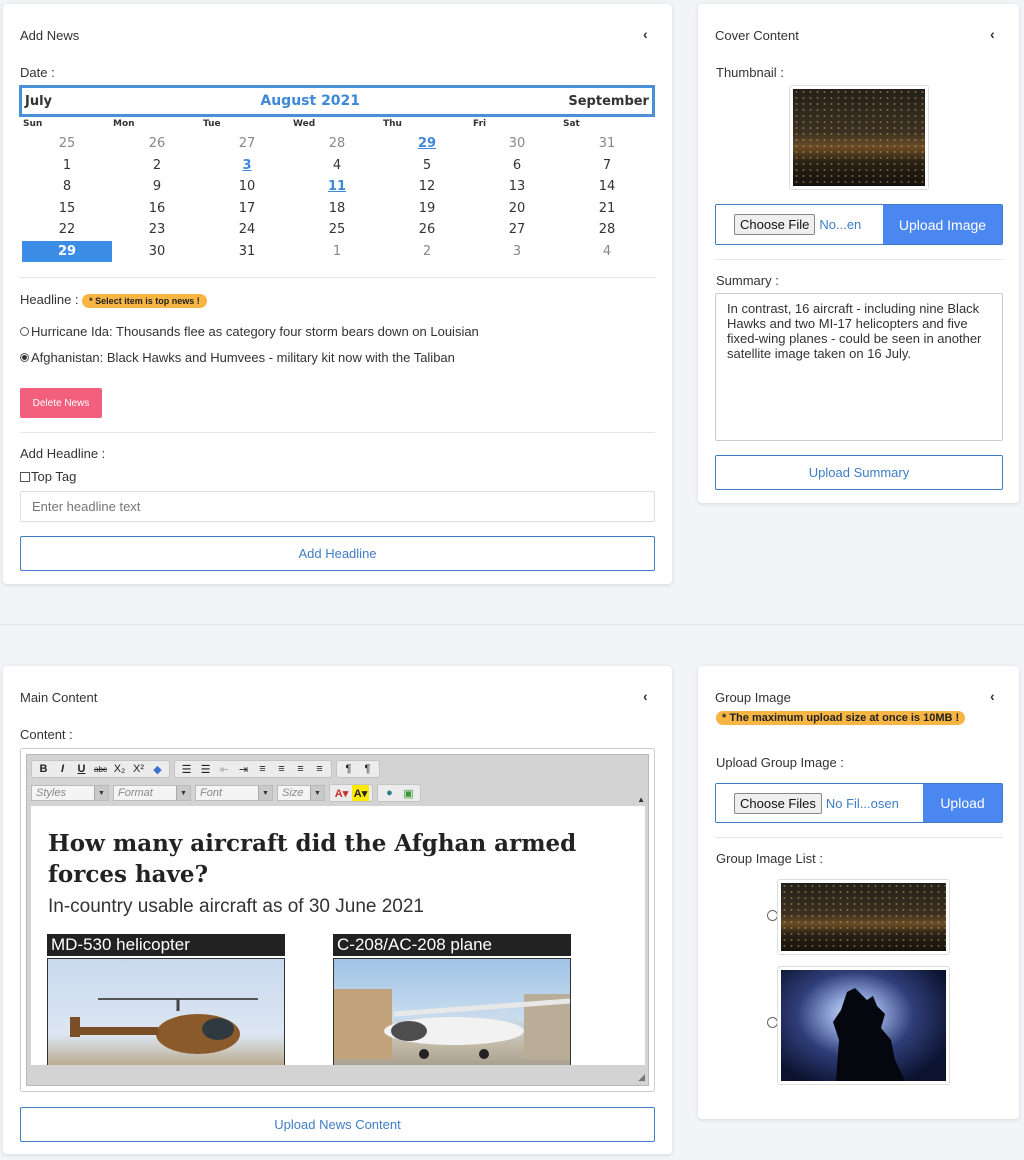 This screenshot has width=1024, height=1160. What do you see at coordinates (243, 769) in the screenshot?
I see `indent-icon: ⇥` at bounding box center [243, 769].